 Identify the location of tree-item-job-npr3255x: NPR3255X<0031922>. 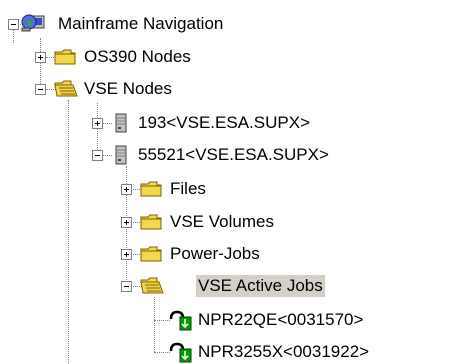
(283, 352).